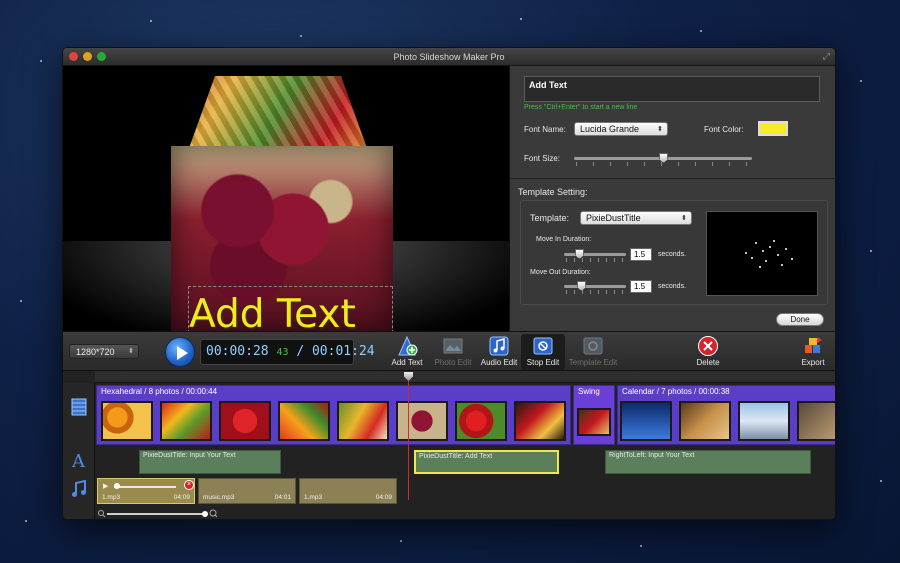  I want to click on photo-group-swing: Swing, so click(594, 415).